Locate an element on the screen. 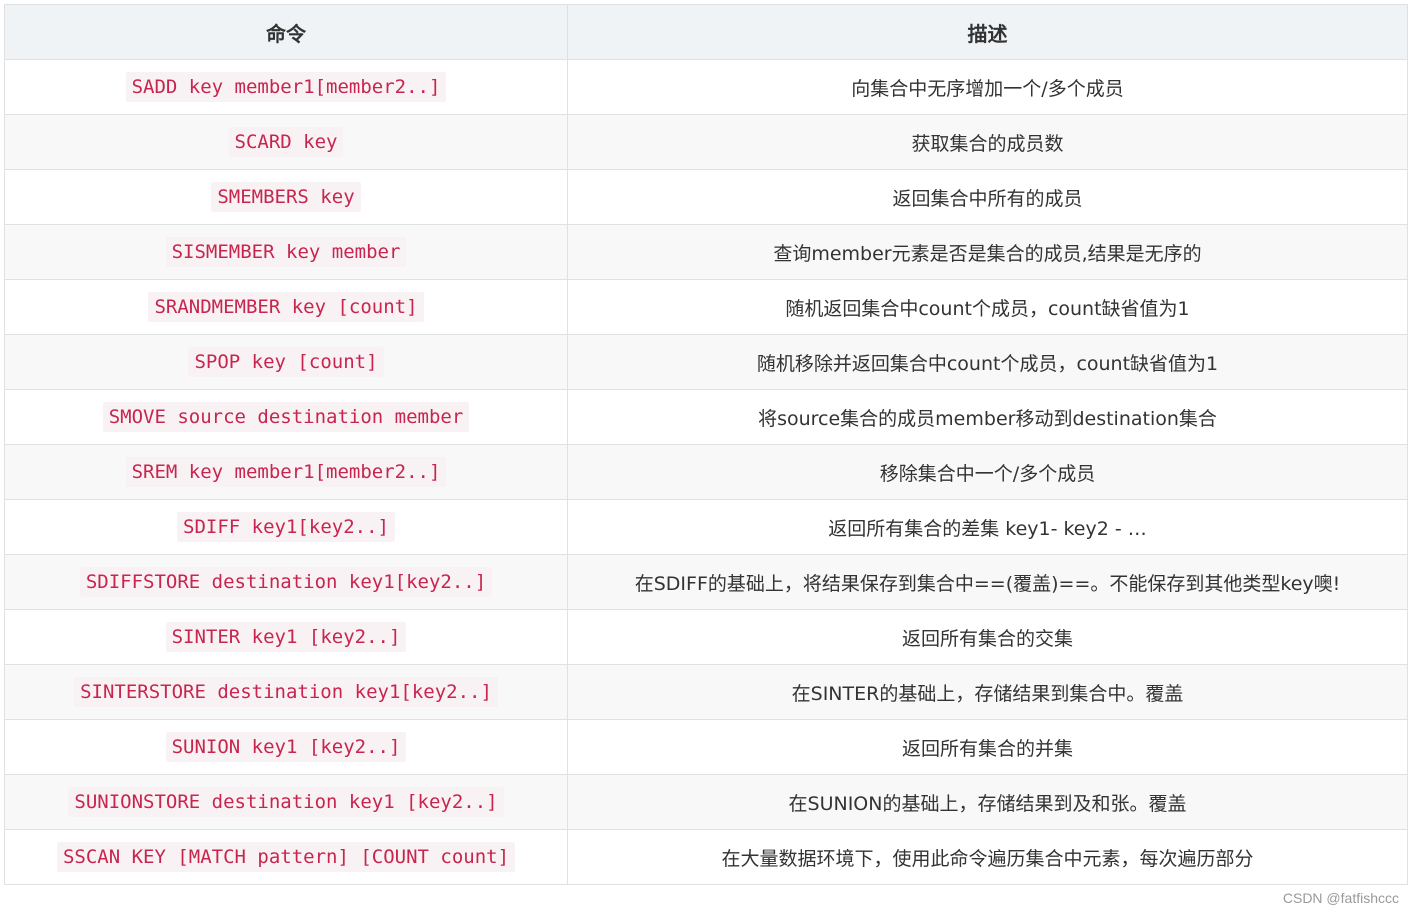  command-cell: SRANDMEMBER key [count] is located at coordinates (286, 307).